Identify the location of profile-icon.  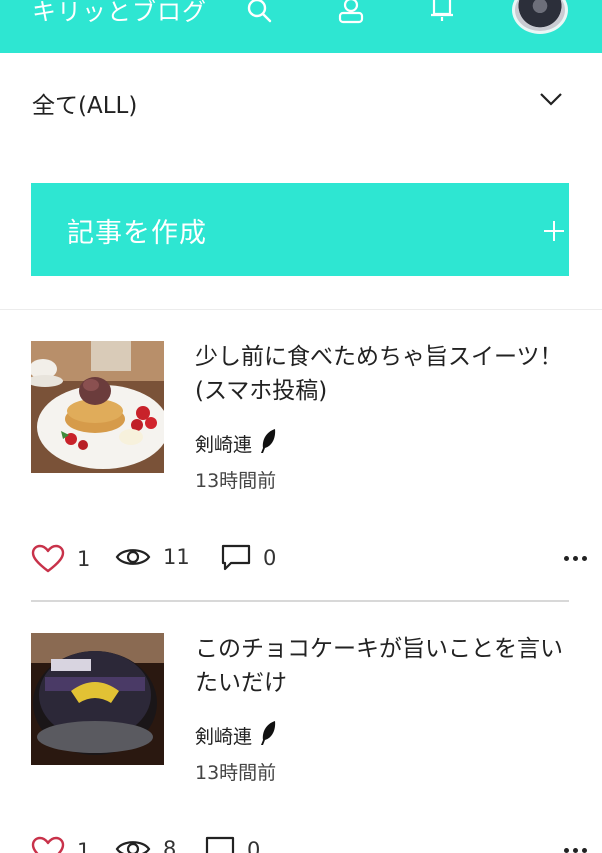
(351, 15).